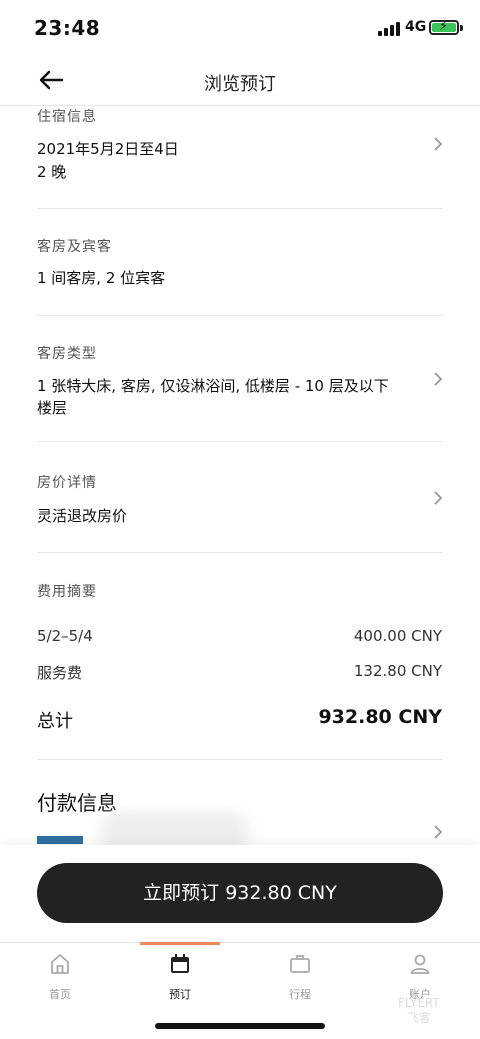 This screenshot has width=480, height=1039. What do you see at coordinates (180, 994) in the screenshot?
I see `tab-bookings-label: 预订` at bounding box center [180, 994].